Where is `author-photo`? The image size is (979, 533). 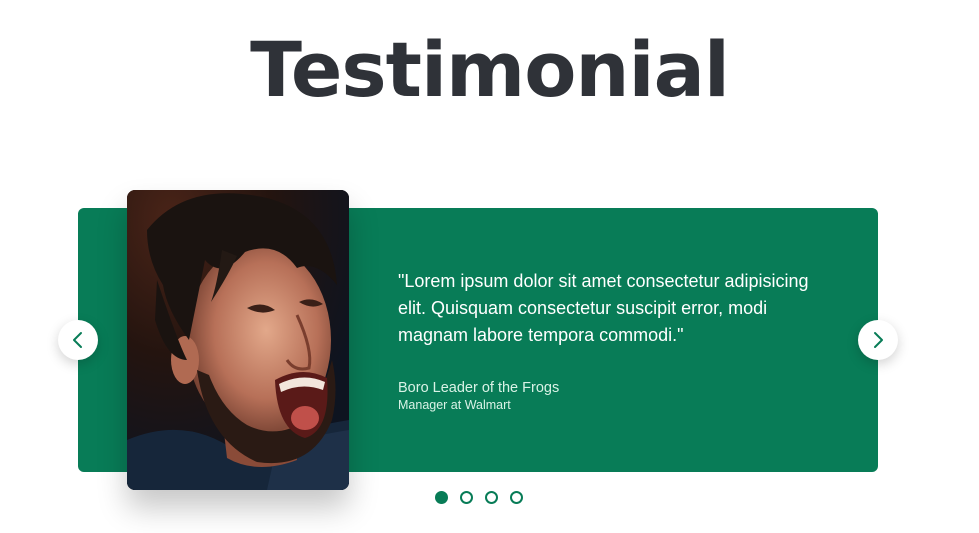
author-photo is located at coordinates (238, 340).